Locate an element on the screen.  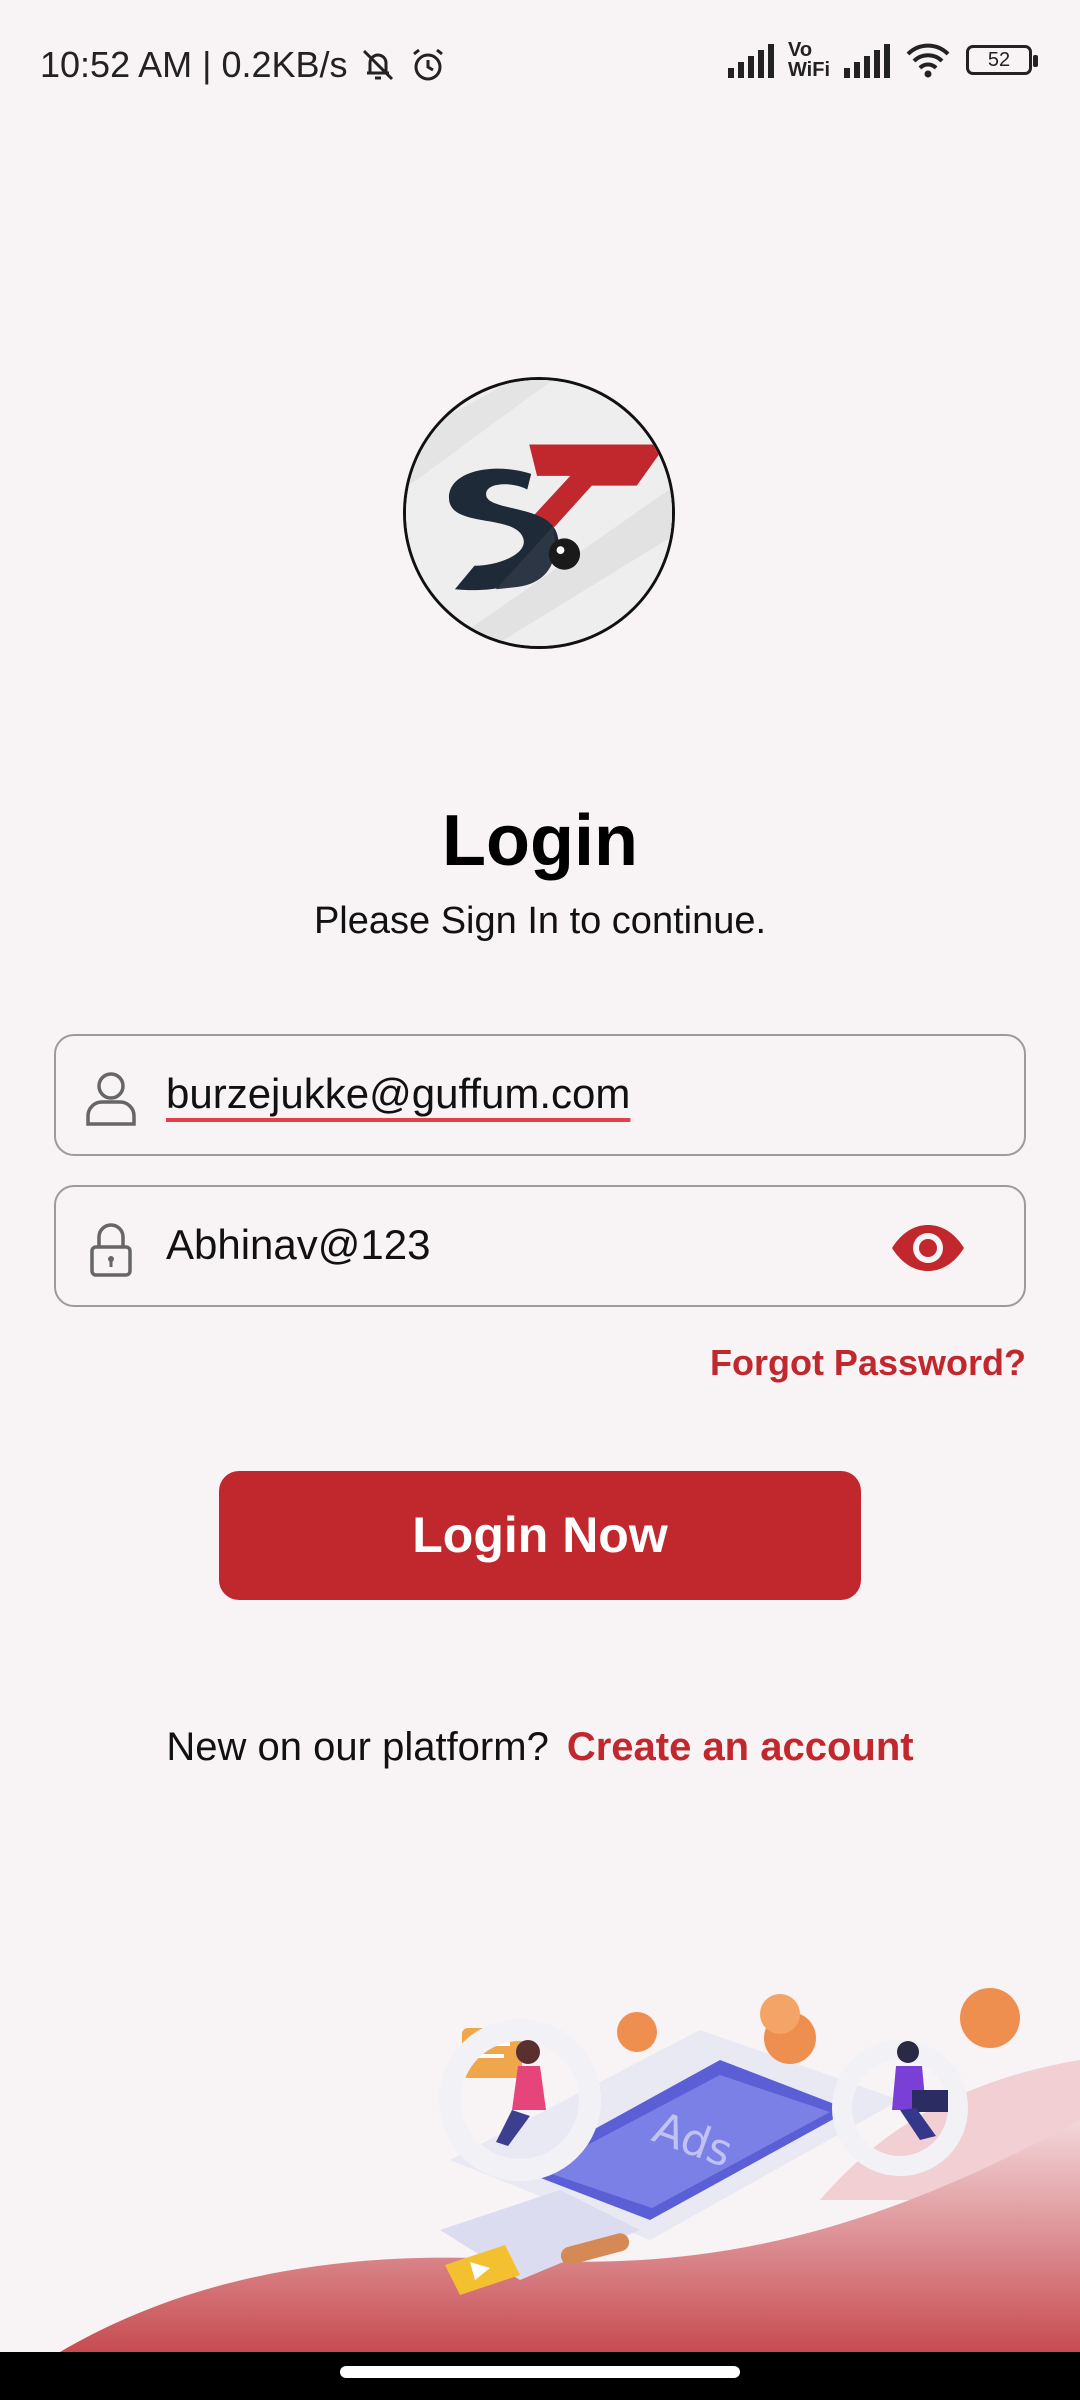
lock-icon is located at coordinates (111, 1250).